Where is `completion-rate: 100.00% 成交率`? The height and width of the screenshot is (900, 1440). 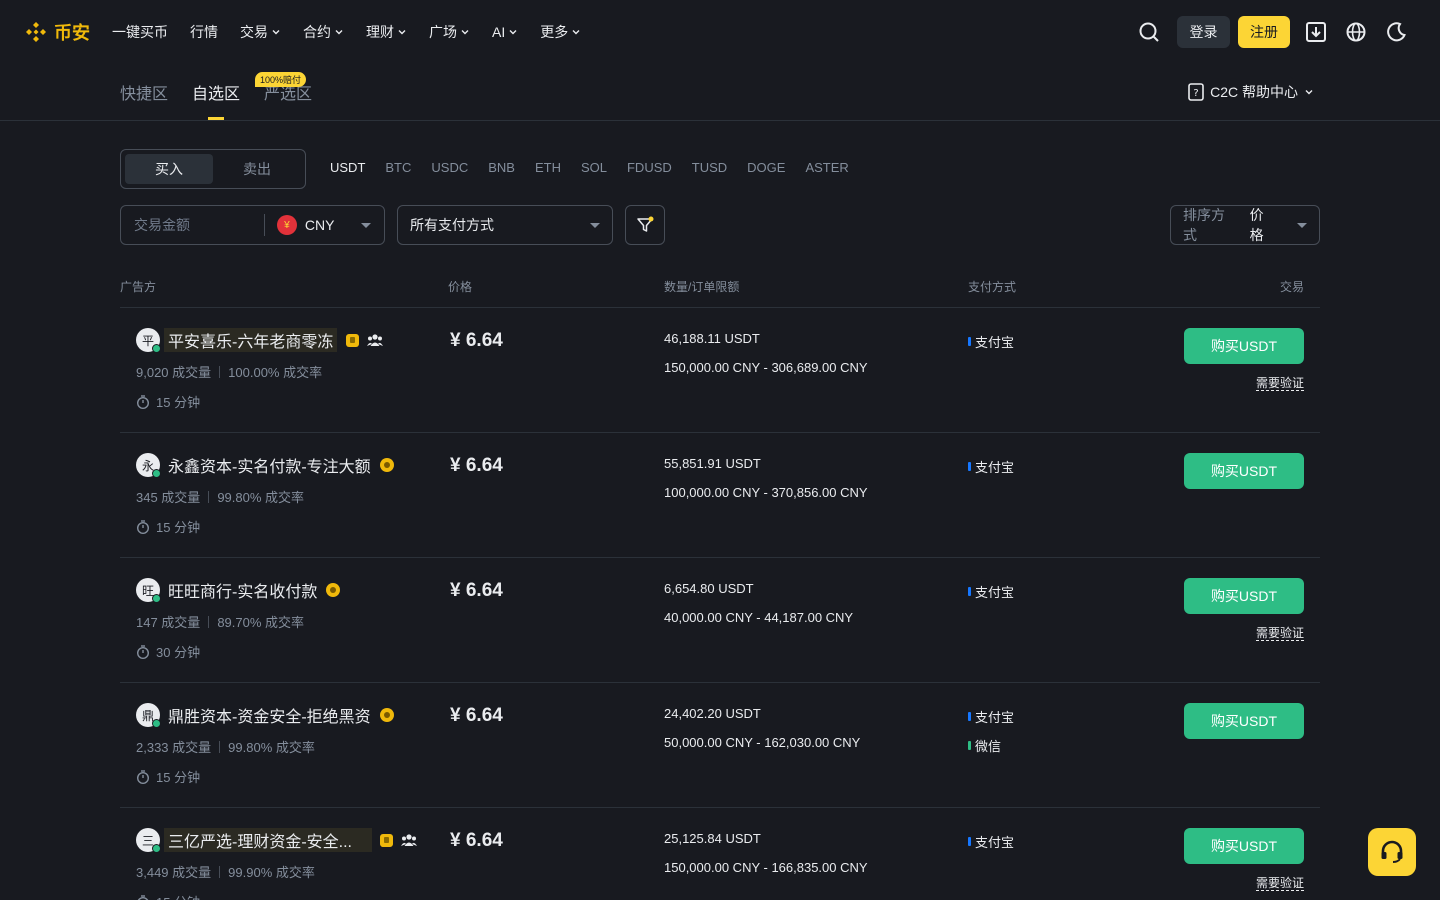 completion-rate: 100.00% 成交率 is located at coordinates (275, 372).